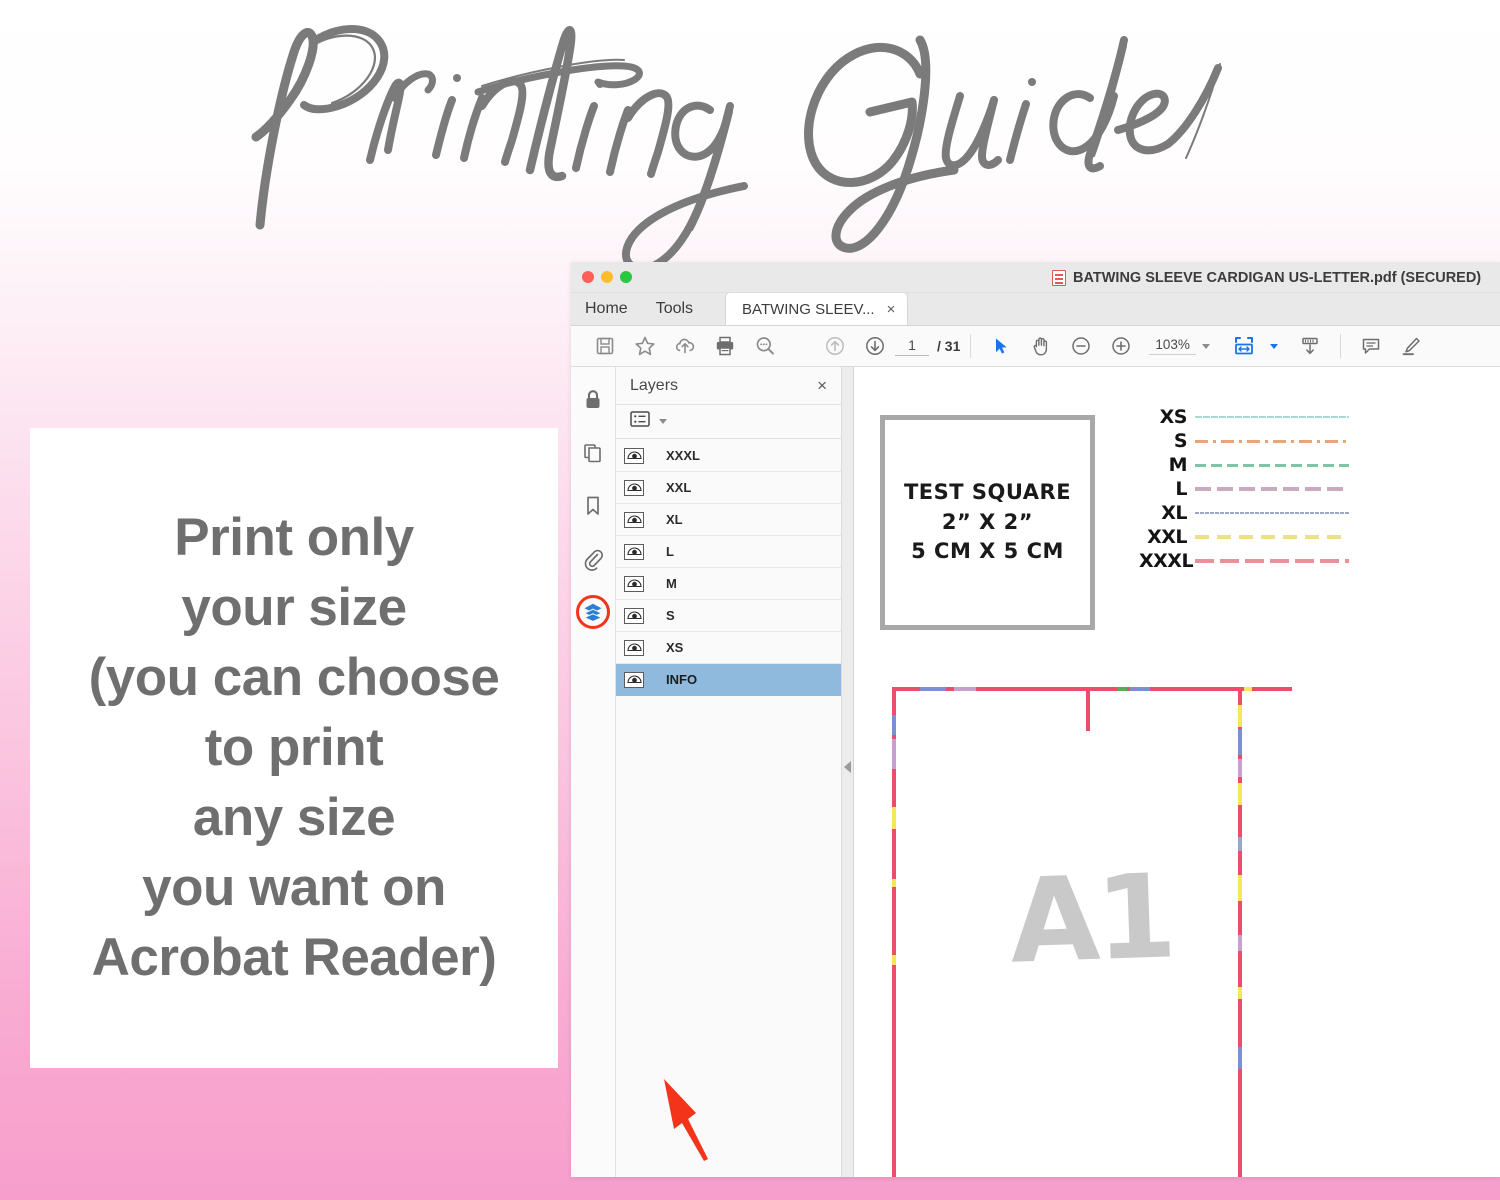 Image resolution: width=1500 pixels, height=1200 pixels. What do you see at coordinates (593, 559) in the screenshot?
I see `attachments-paperclip-icon` at bounding box center [593, 559].